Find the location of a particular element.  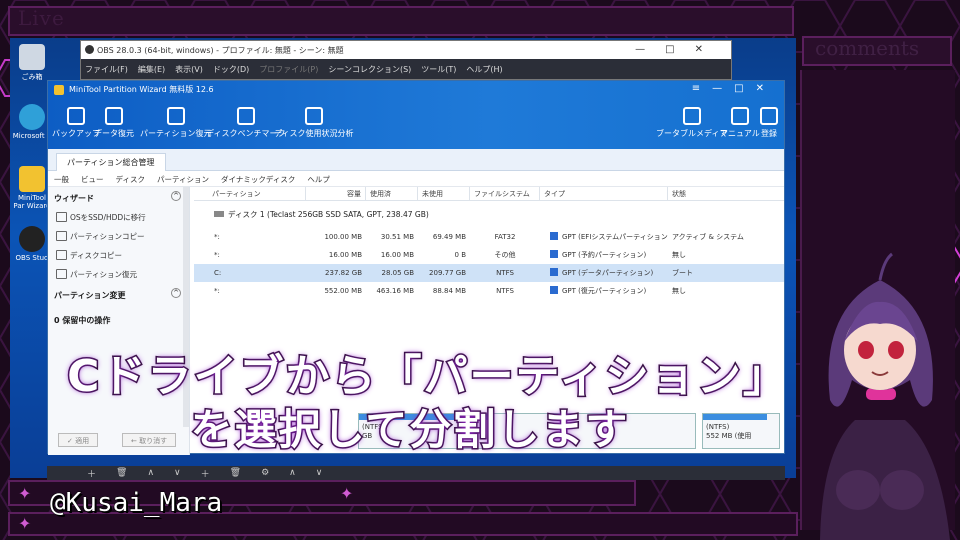

partition-recovery-icon is located at coordinates (175, 116).